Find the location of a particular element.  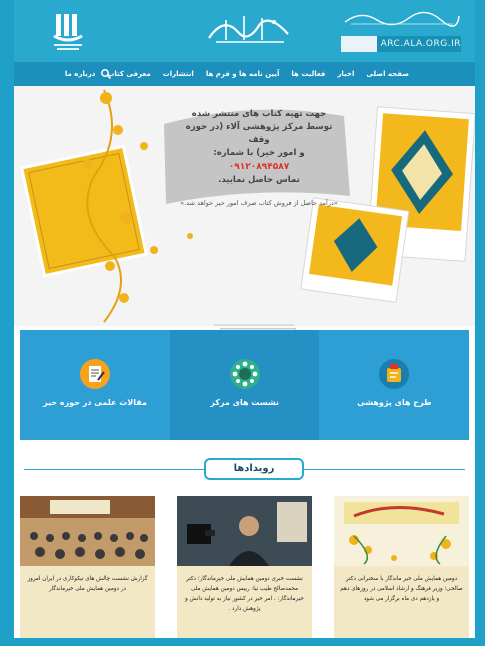

event-image-poster is located at coordinates (401, 531).